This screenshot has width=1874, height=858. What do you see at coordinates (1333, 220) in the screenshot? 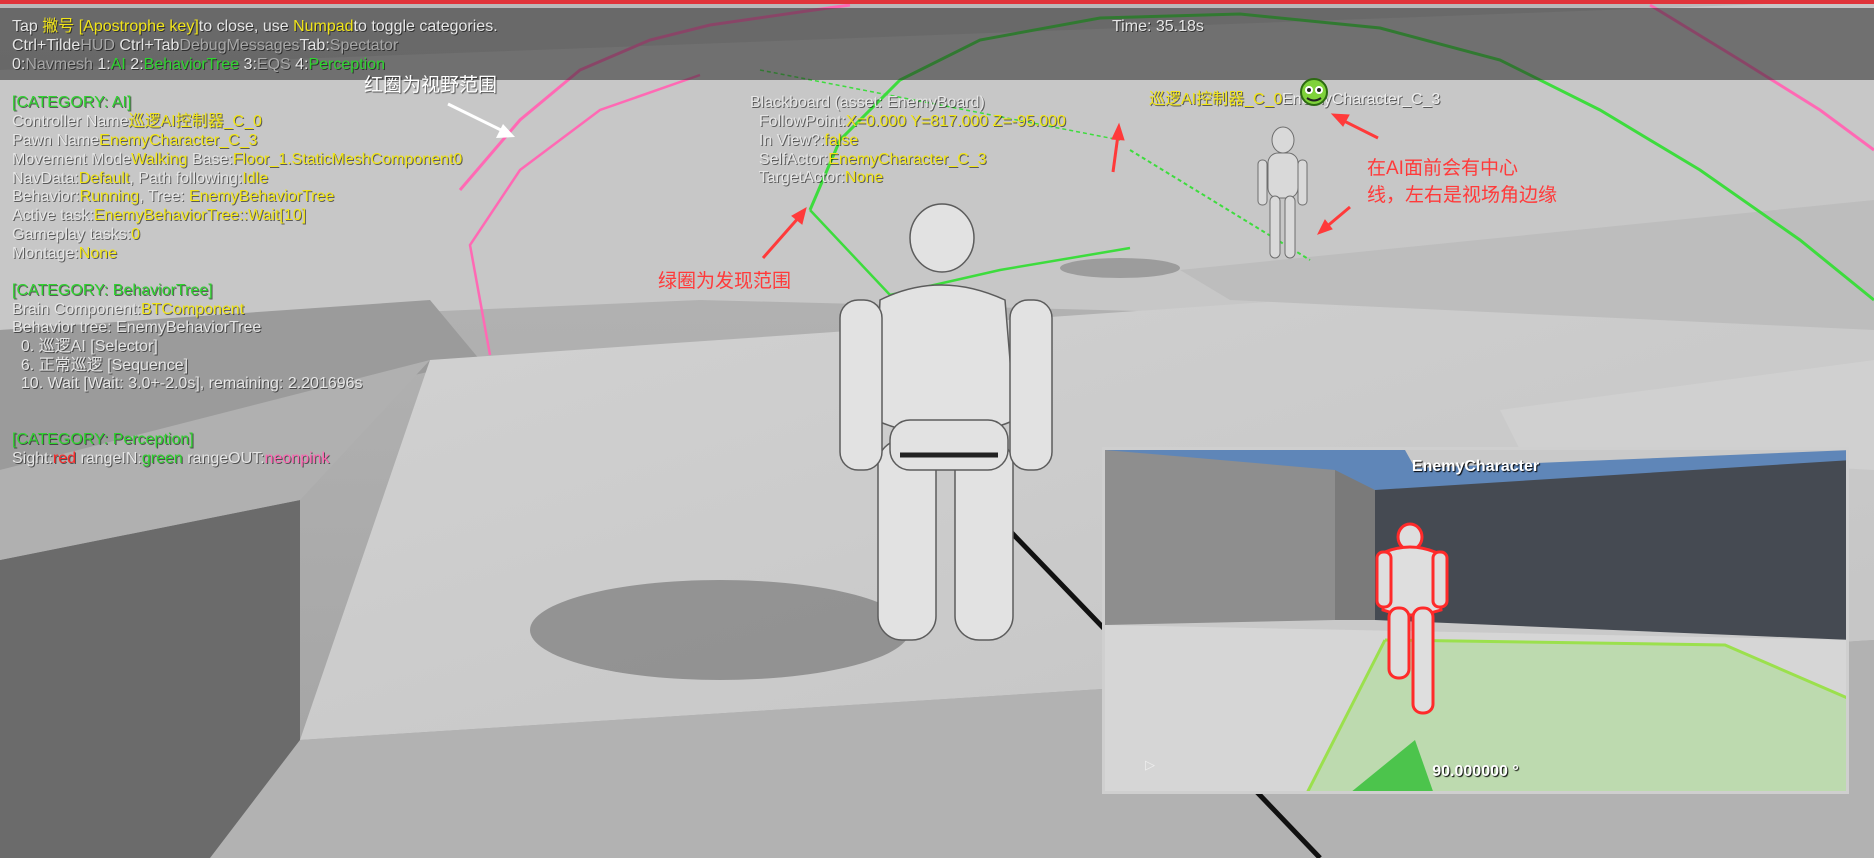
I see `arrow-red-fov-edge` at bounding box center [1333, 220].